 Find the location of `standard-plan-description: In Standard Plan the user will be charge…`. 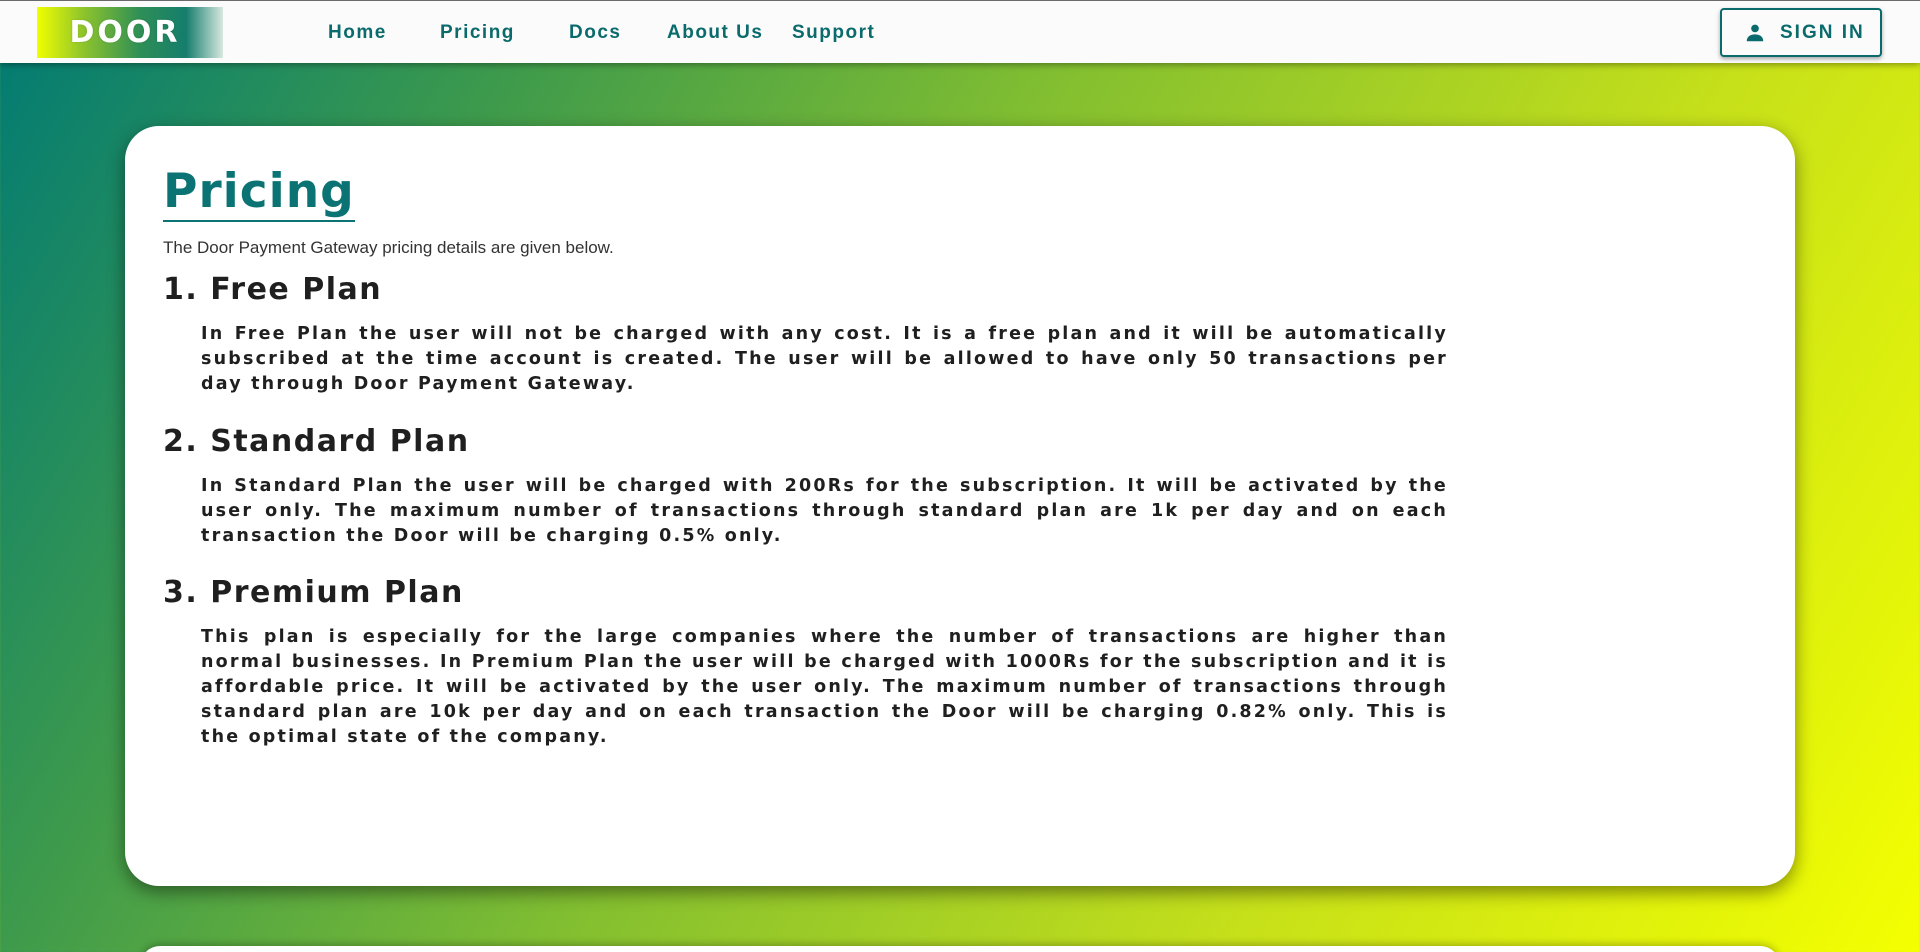

standard-plan-description: In Standard Plan the user will be charge… is located at coordinates (824, 511).